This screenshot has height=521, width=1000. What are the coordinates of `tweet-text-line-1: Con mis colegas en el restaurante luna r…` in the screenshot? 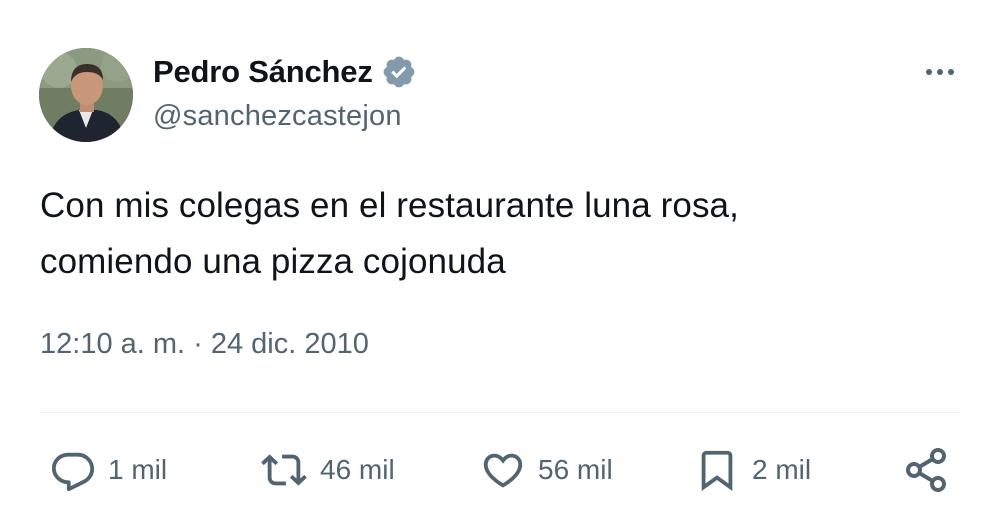 It's located at (389, 205).